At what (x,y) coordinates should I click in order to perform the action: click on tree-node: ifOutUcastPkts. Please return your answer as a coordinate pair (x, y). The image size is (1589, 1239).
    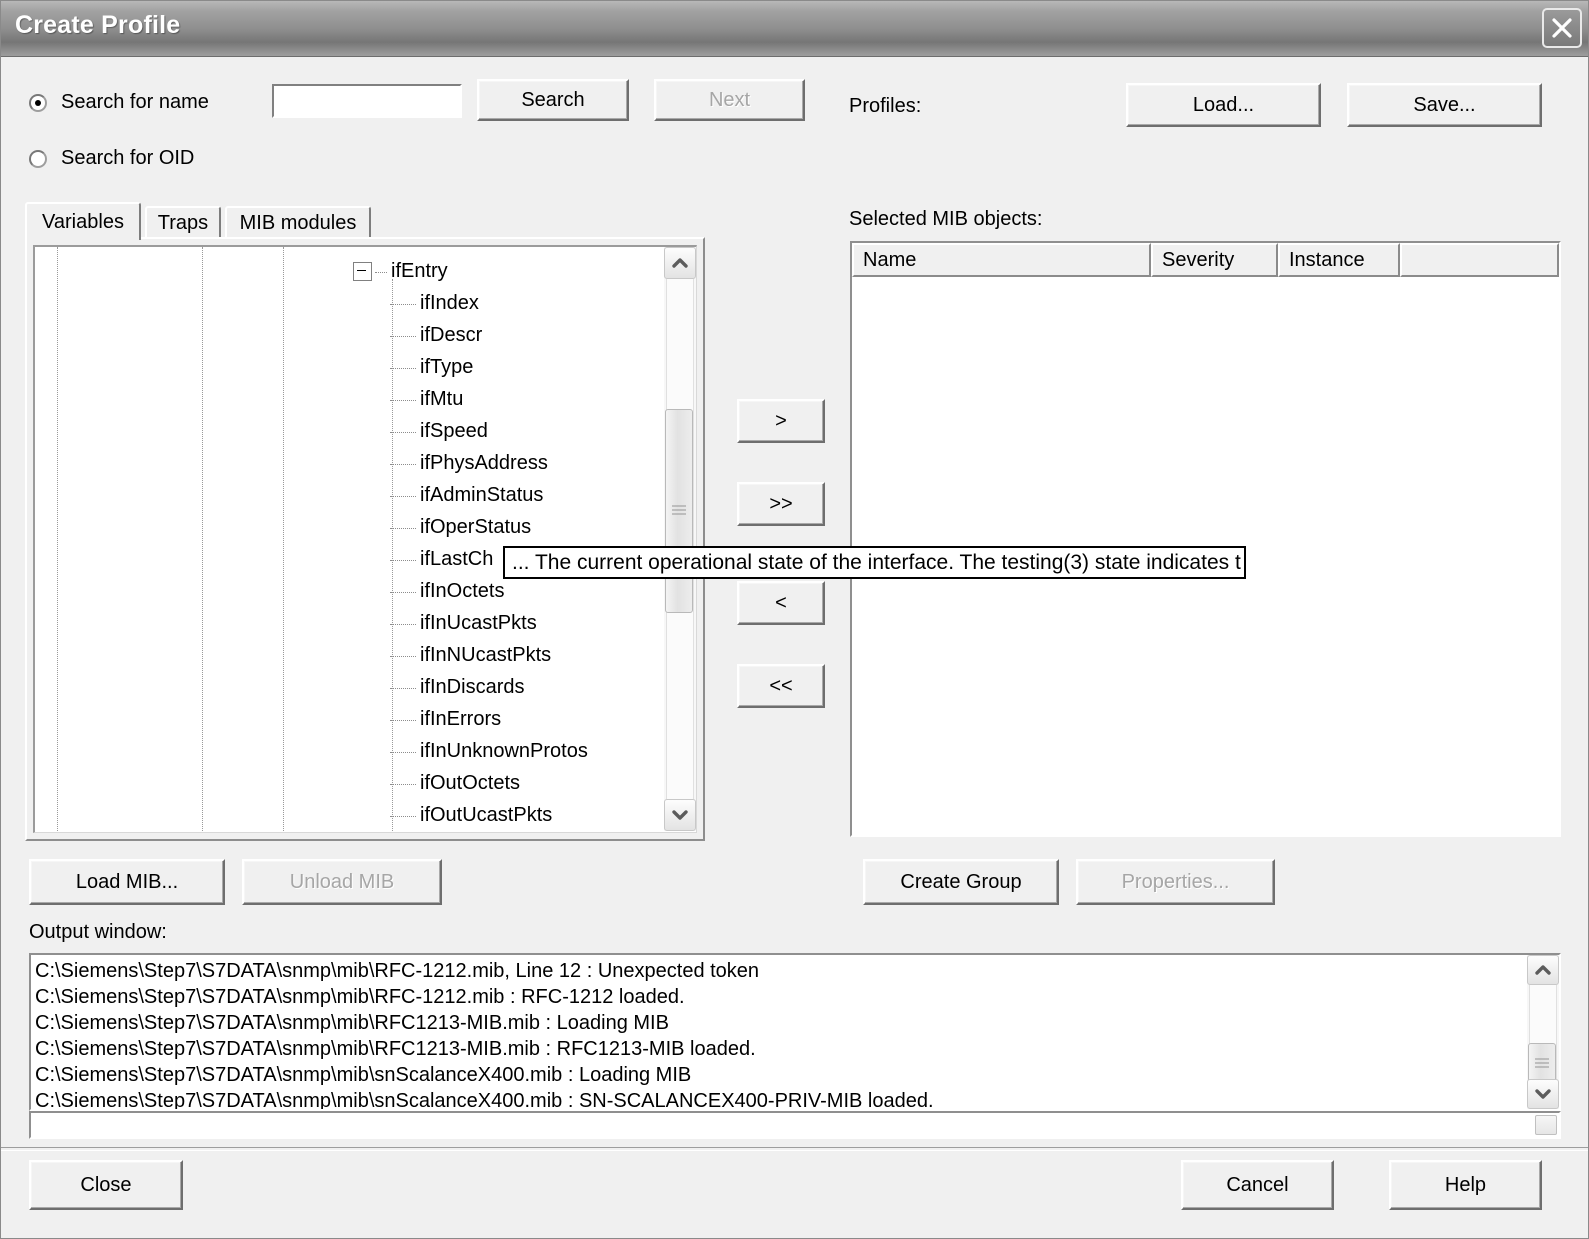
    Looking at the image, I should click on (471, 815).